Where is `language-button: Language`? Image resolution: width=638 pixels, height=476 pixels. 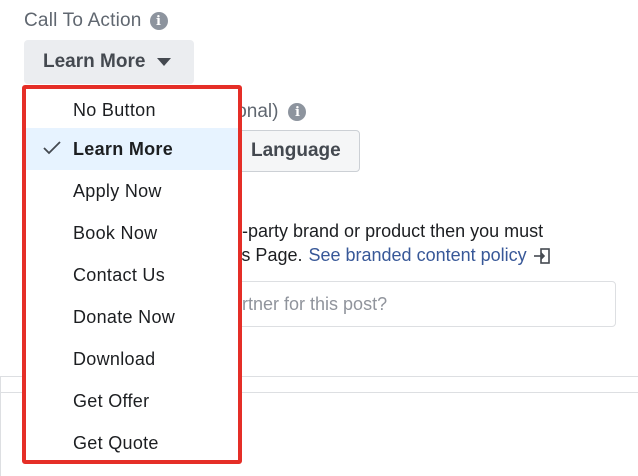
language-button: Language is located at coordinates (291, 151).